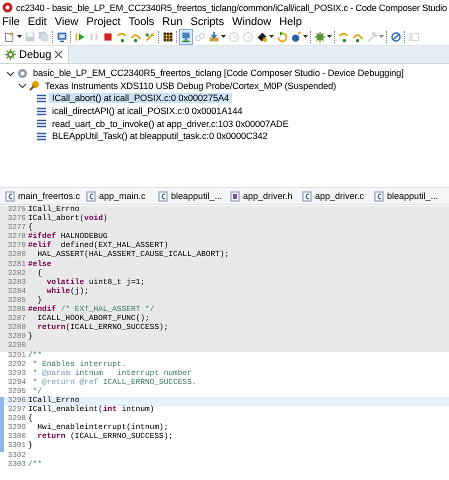  Describe the element at coordinates (43, 196) in the screenshot. I see `editor-tab: main_freertos.c` at that location.